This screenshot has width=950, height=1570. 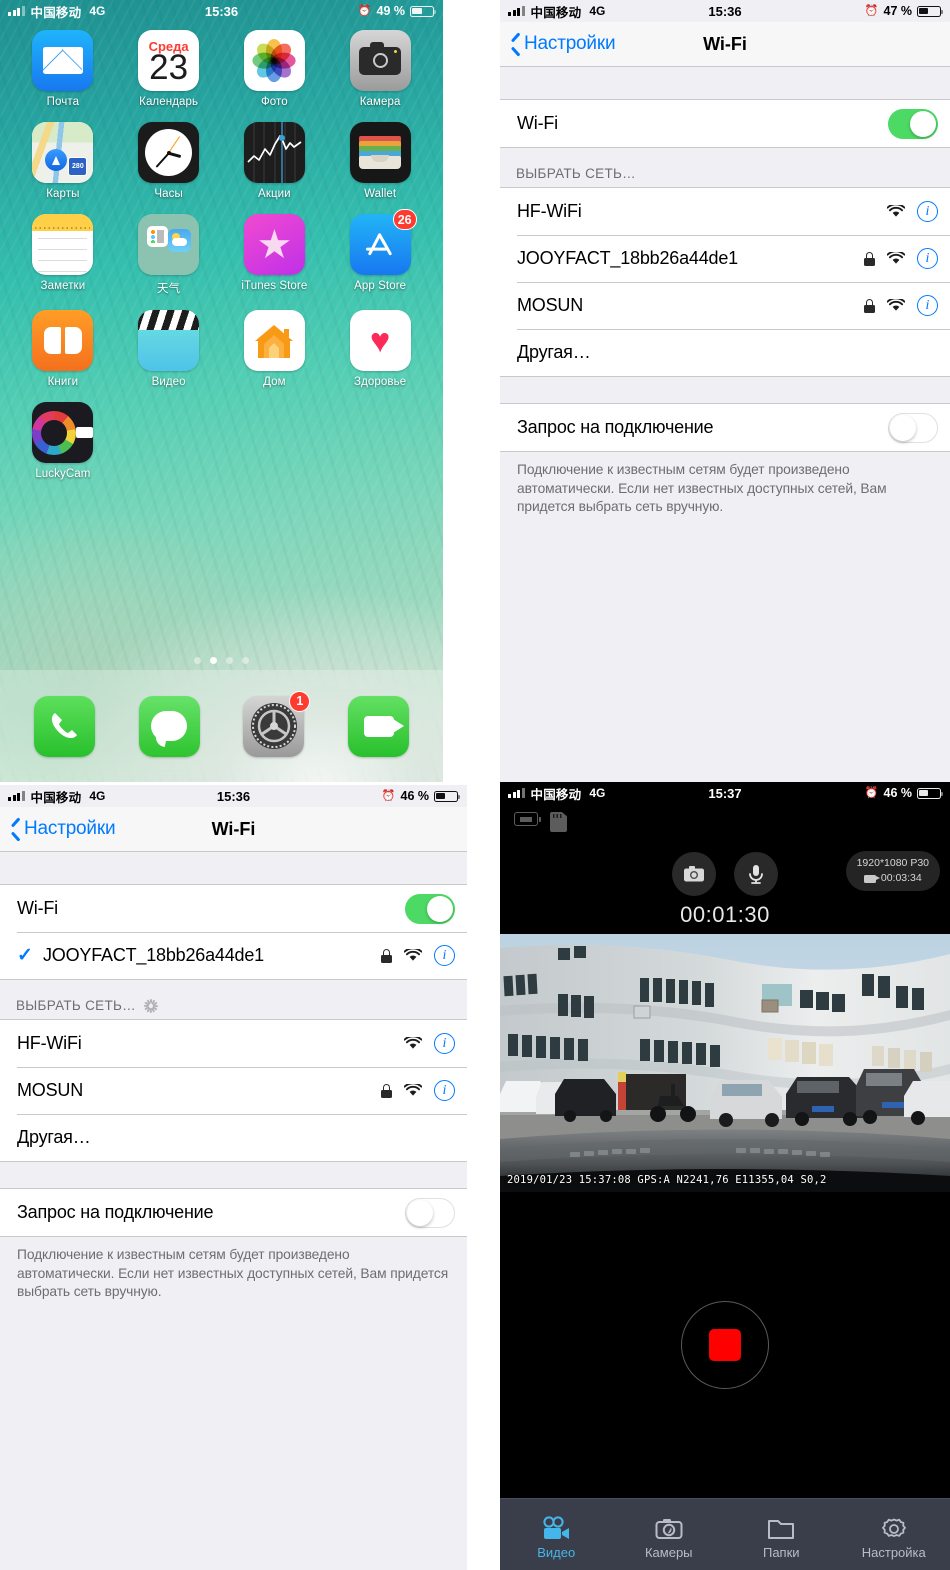 What do you see at coordinates (213, 660) in the screenshot?
I see `page-dot-active` at bounding box center [213, 660].